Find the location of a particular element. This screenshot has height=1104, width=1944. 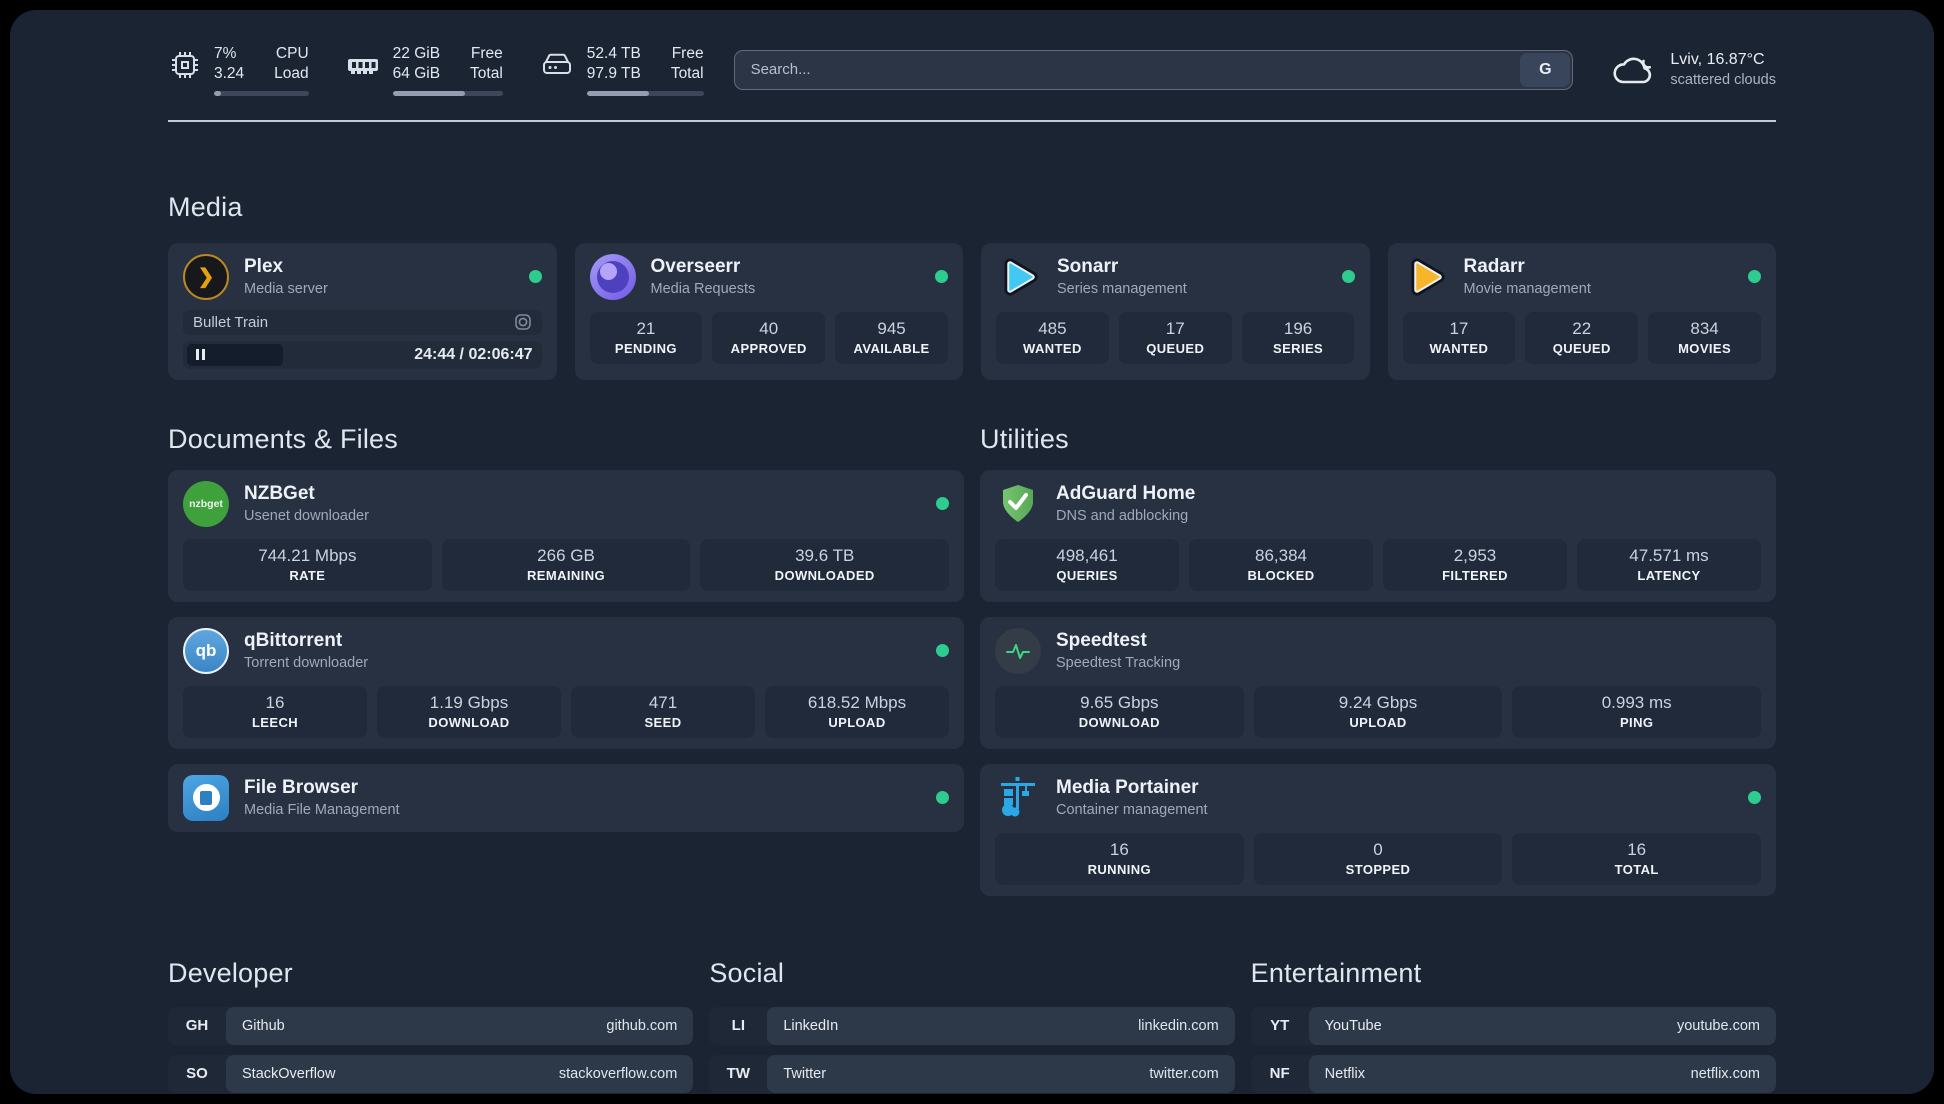

app-name: Overseerr is located at coordinates (695, 267).